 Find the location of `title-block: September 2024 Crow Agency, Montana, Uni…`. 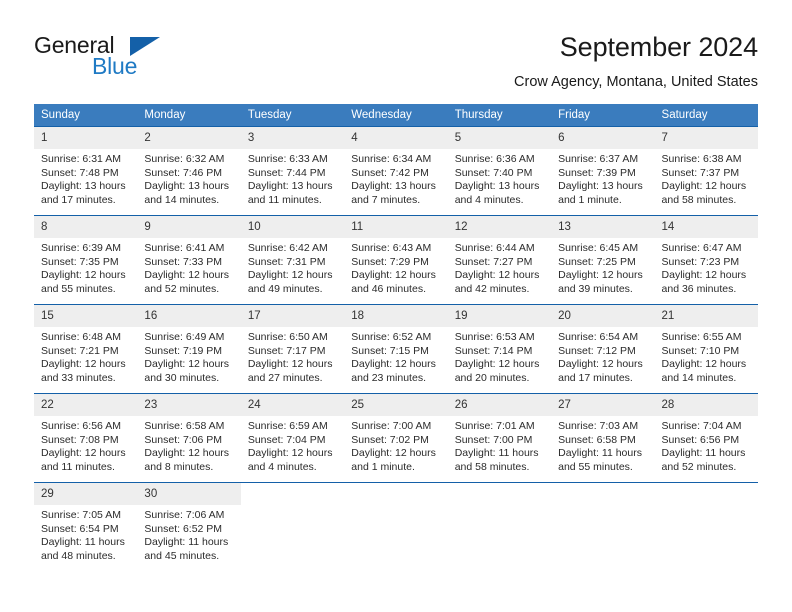

title-block: September 2024 Crow Agency, Montana, Uni… is located at coordinates (636, 61).